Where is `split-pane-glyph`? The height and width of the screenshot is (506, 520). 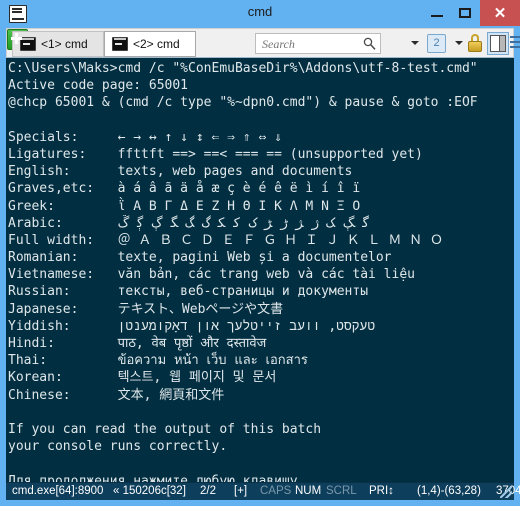
split-pane-glyph is located at coordinates (498, 43).